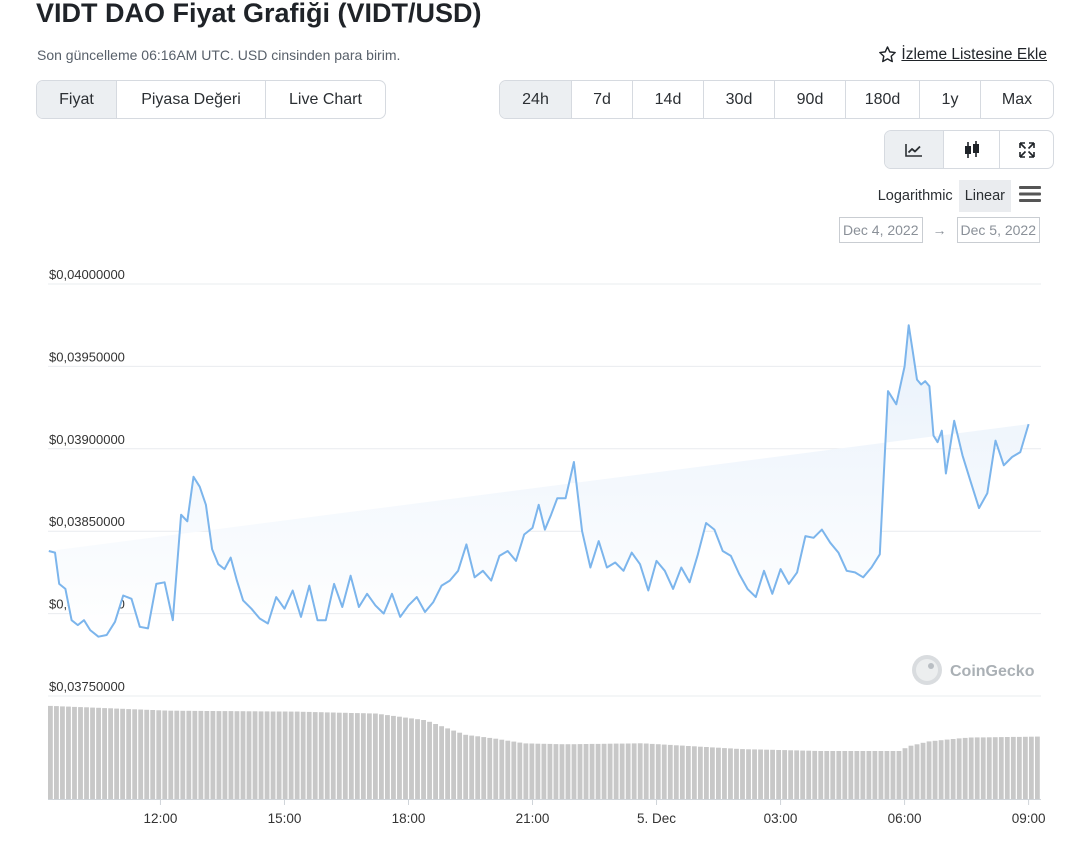 The height and width of the screenshot is (846, 1071). What do you see at coordinates (905, 818) in the screenshot?
I see `x-tick-label: 06:00` at bounding box center [905, 818].